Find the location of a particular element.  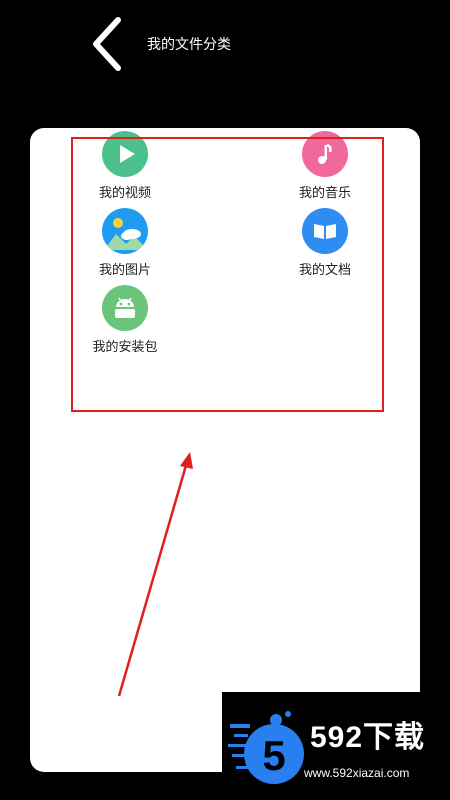

category-video: 我的视频 is located at coordinates (125, 166).